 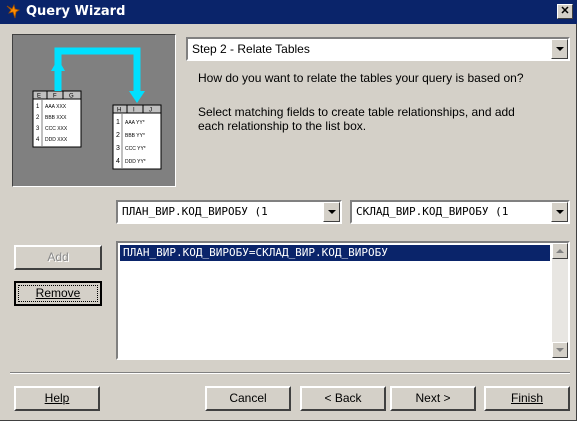 I want to click on next-button-label: Next >, so click(x=433, y=398).